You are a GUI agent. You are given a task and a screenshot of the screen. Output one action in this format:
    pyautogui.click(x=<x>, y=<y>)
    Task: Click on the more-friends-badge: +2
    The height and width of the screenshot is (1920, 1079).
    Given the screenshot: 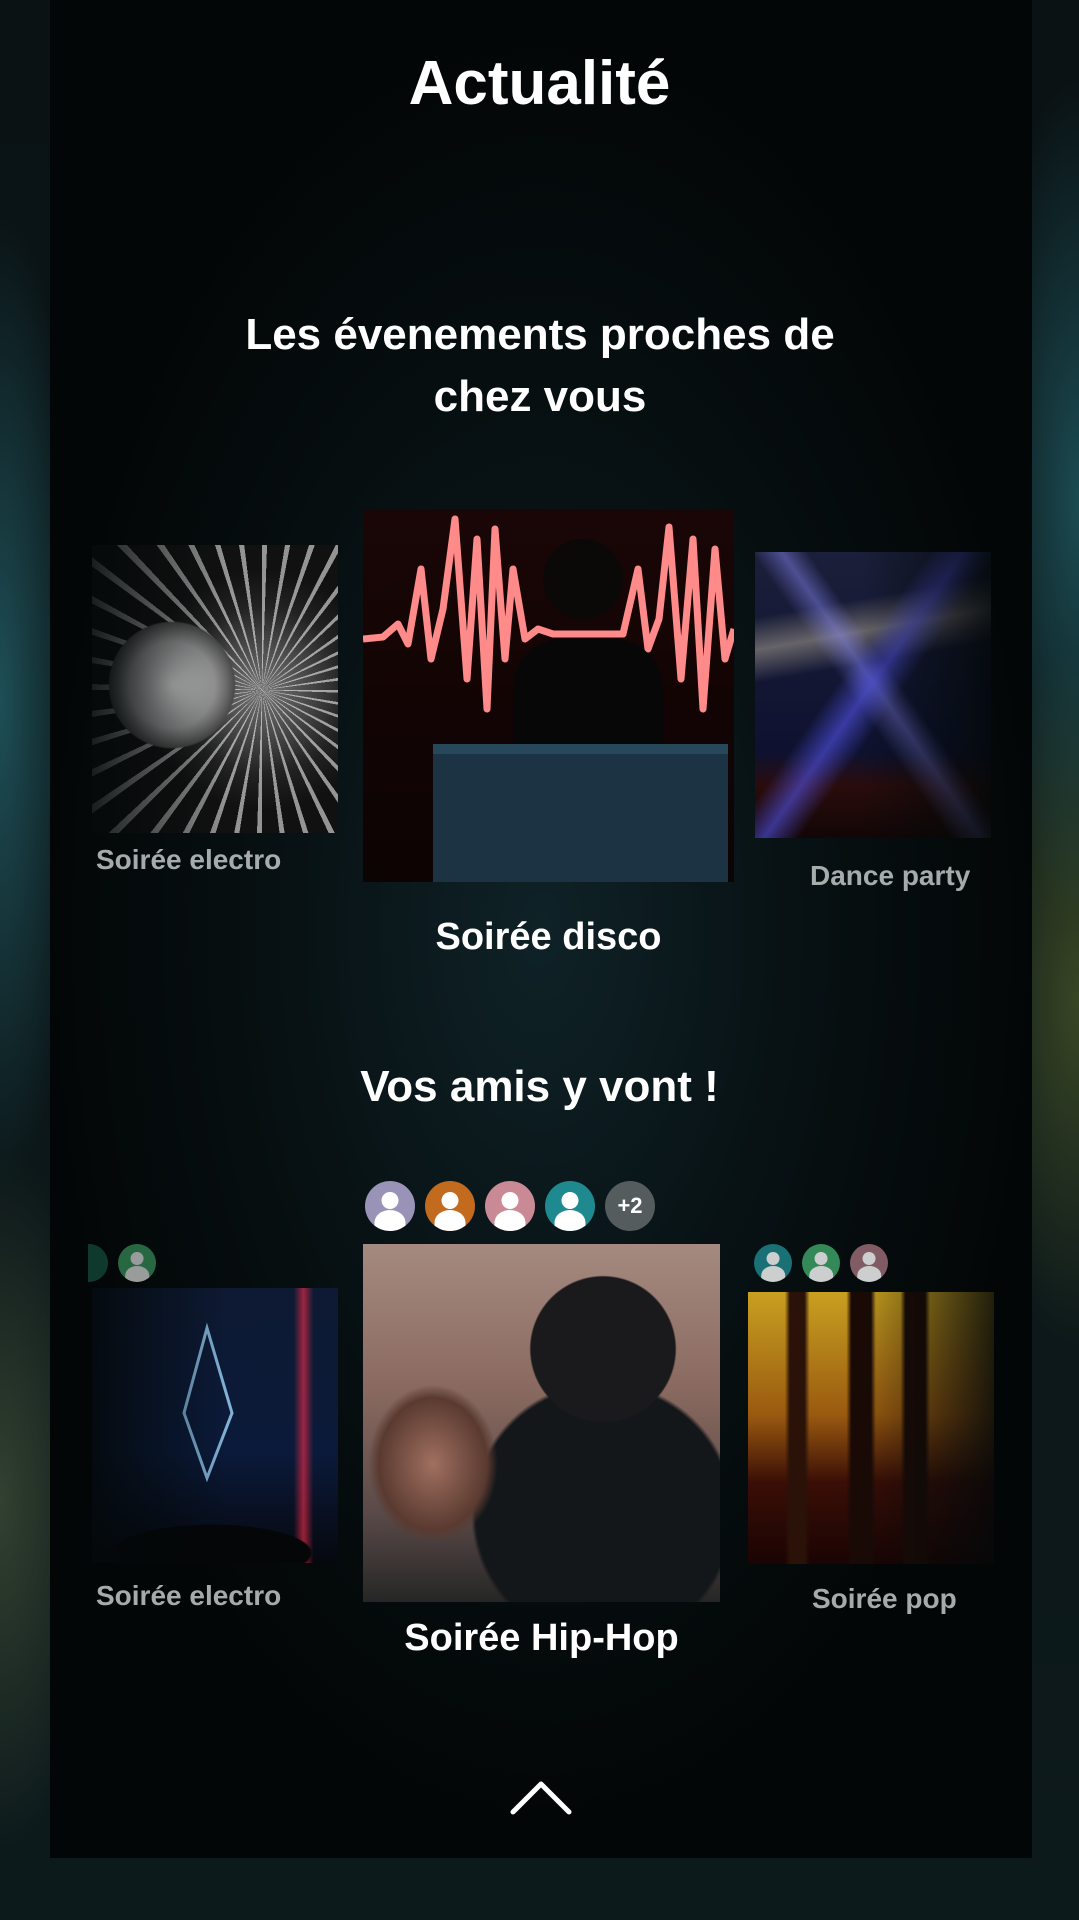 What is the action you would take?
    pyautogui.click(x=630, y=1206)
    